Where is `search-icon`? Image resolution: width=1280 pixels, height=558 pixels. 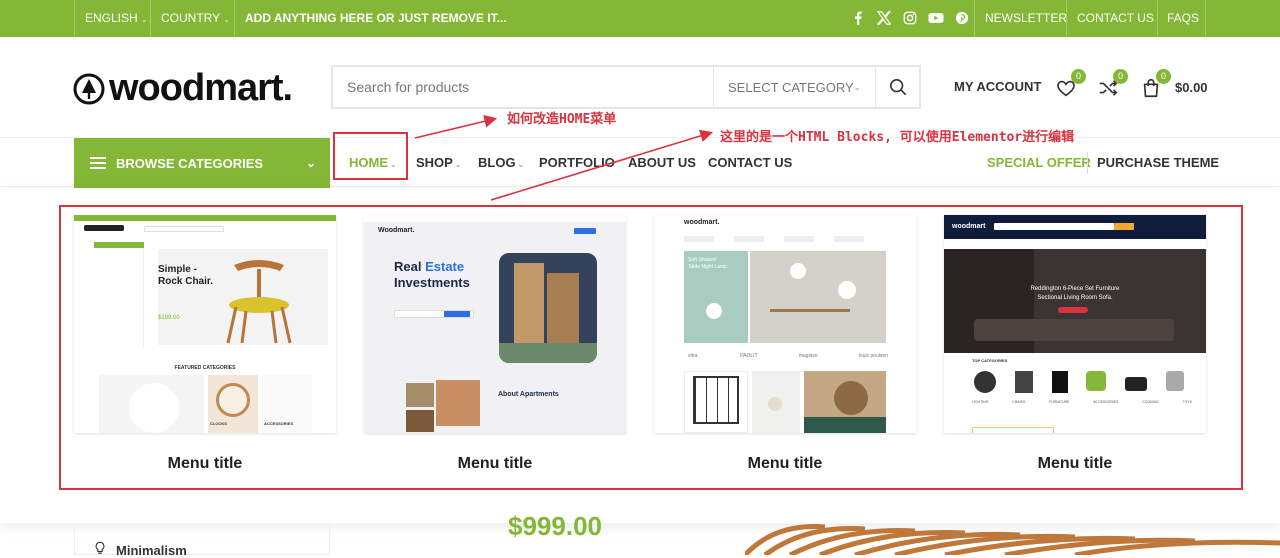
search-icon is located at coordinates (897, 87).